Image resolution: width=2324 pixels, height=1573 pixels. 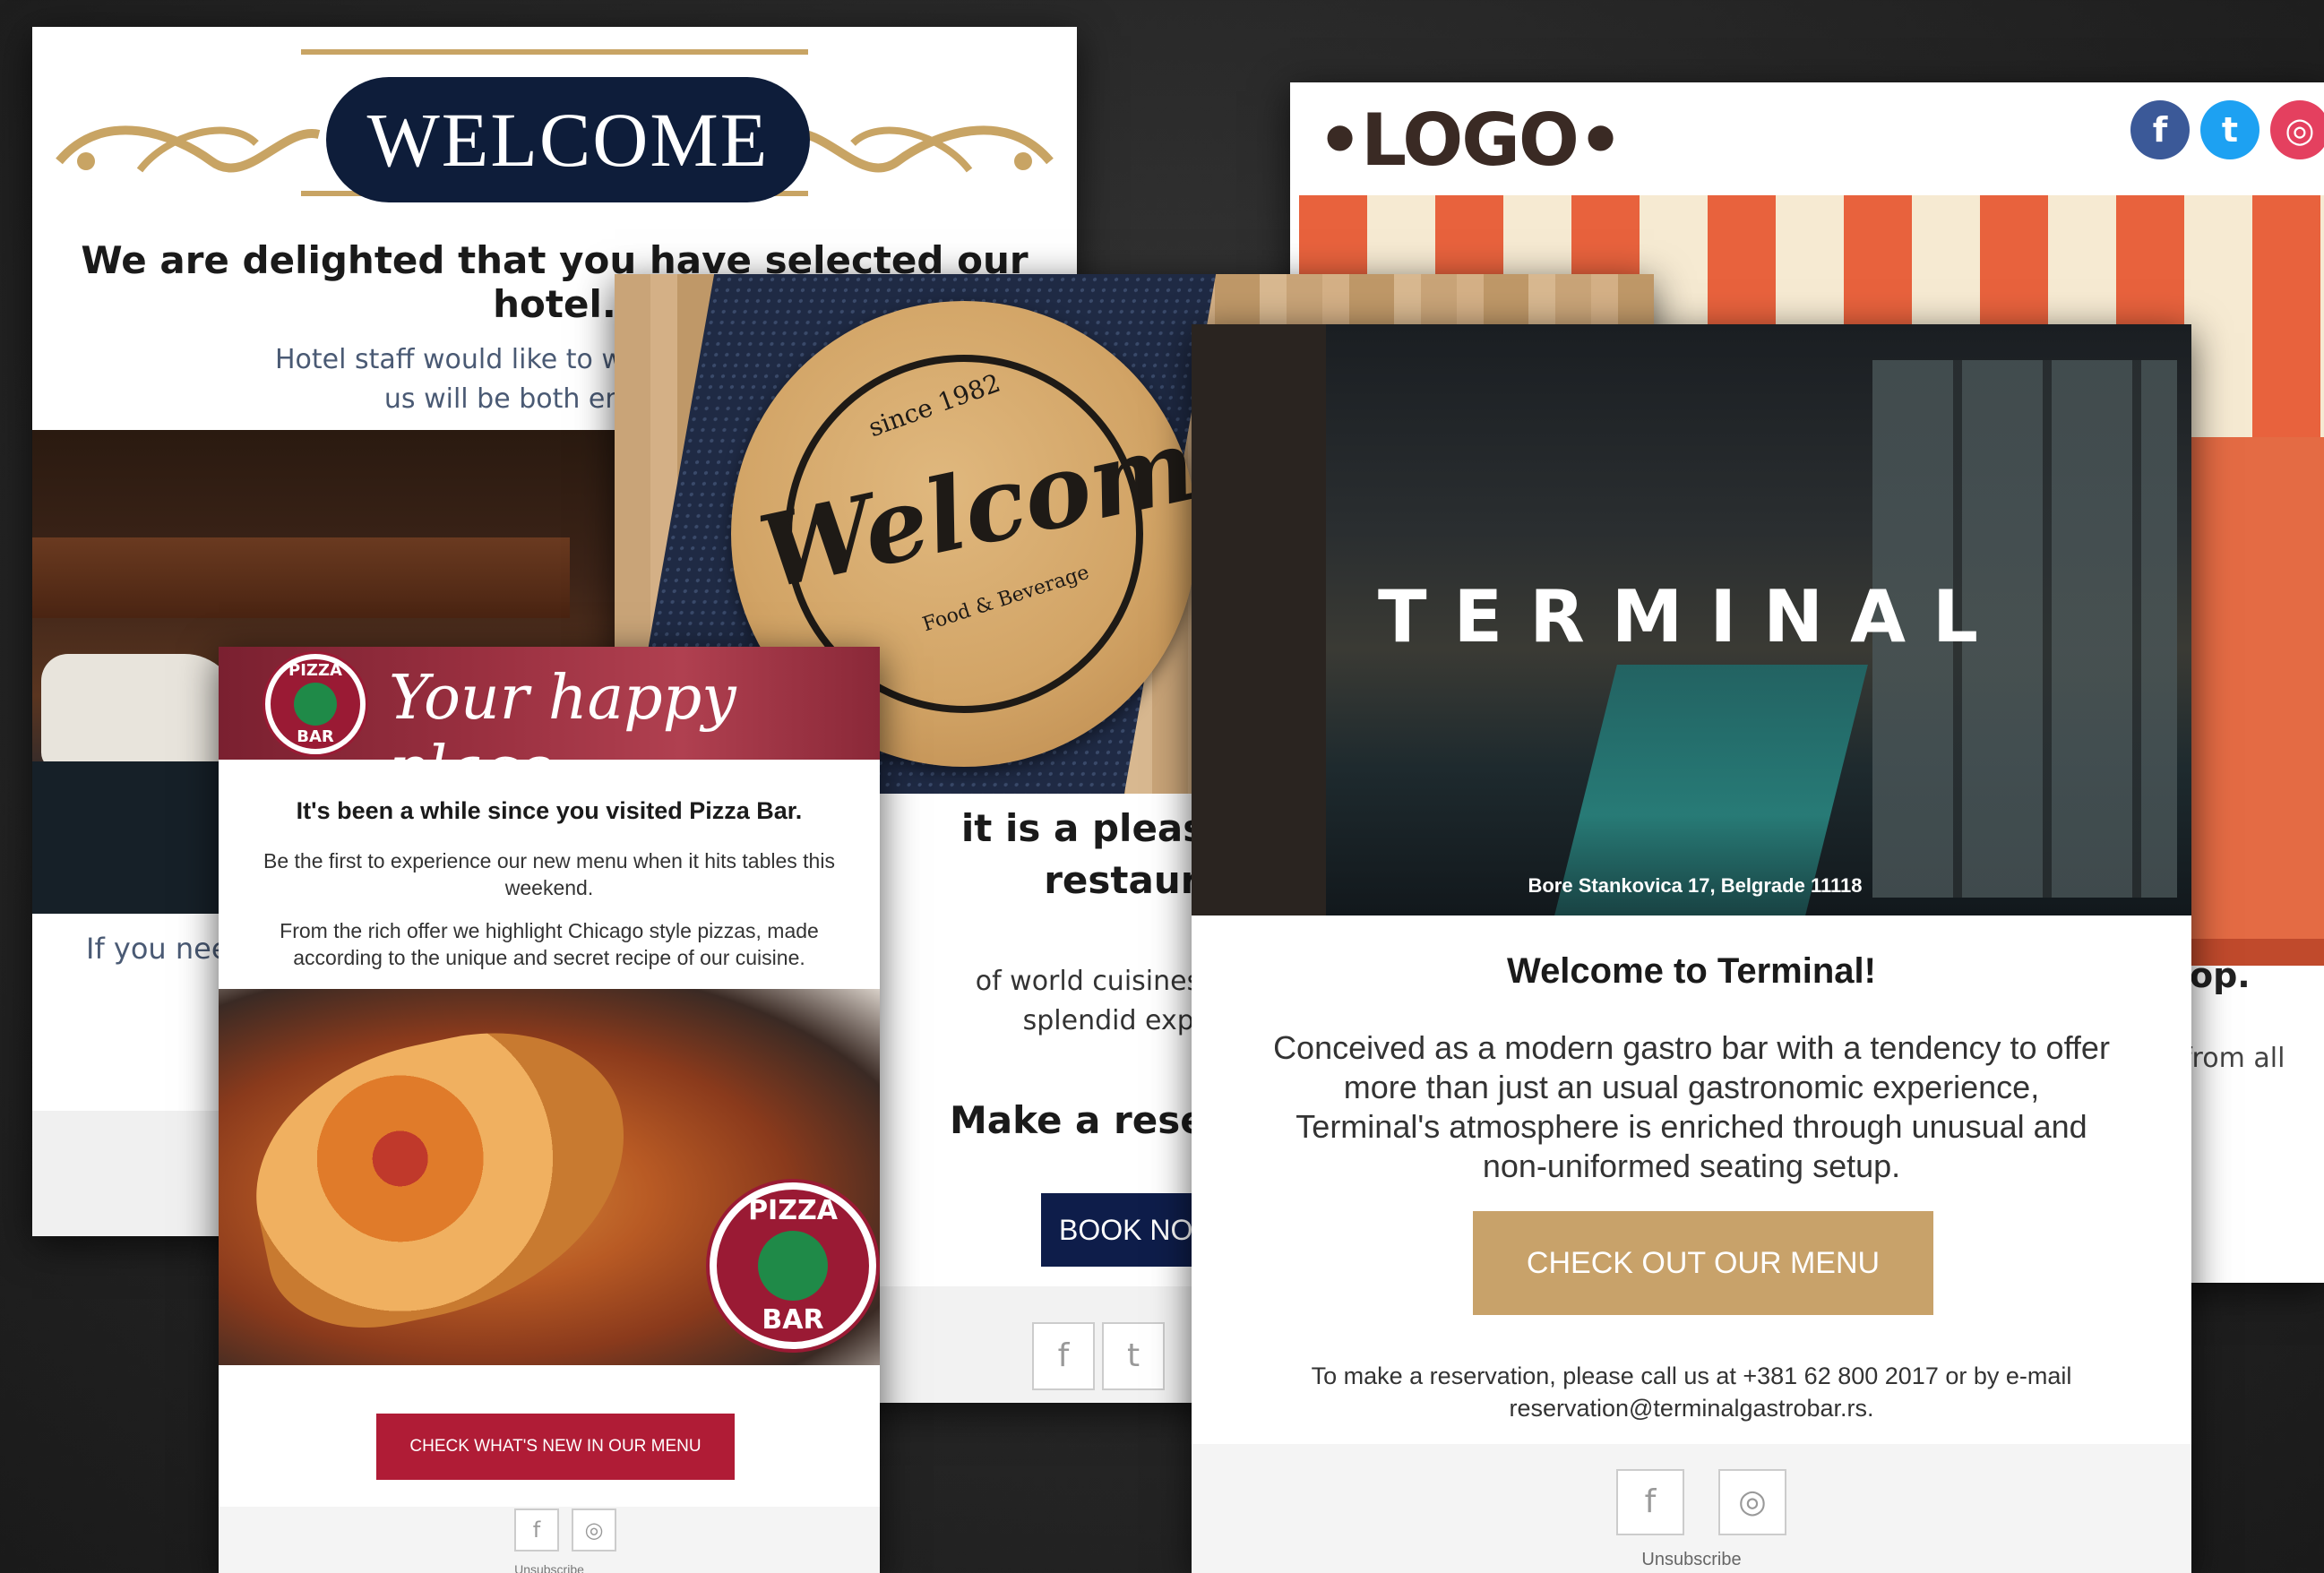 I want to click on hotel-caption: If you nee, so click(x=157, y=949).